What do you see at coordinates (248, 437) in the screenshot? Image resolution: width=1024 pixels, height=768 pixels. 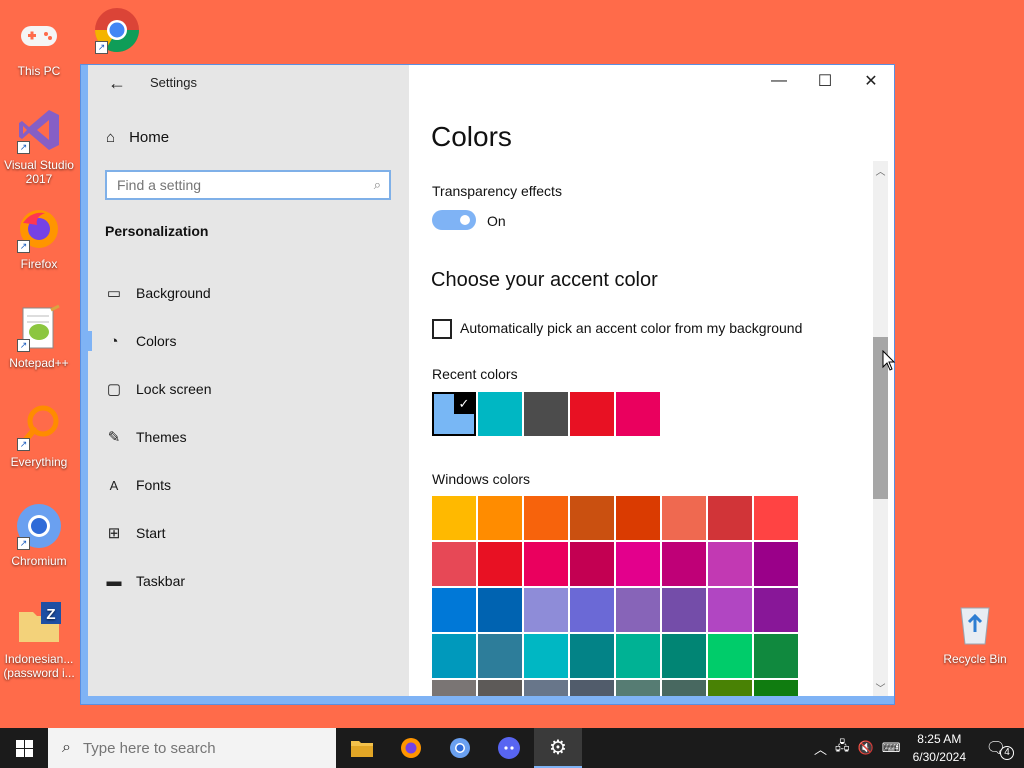 I see `sidebar-item-themes: ✎ Themes` at bounding box center [248, 437].